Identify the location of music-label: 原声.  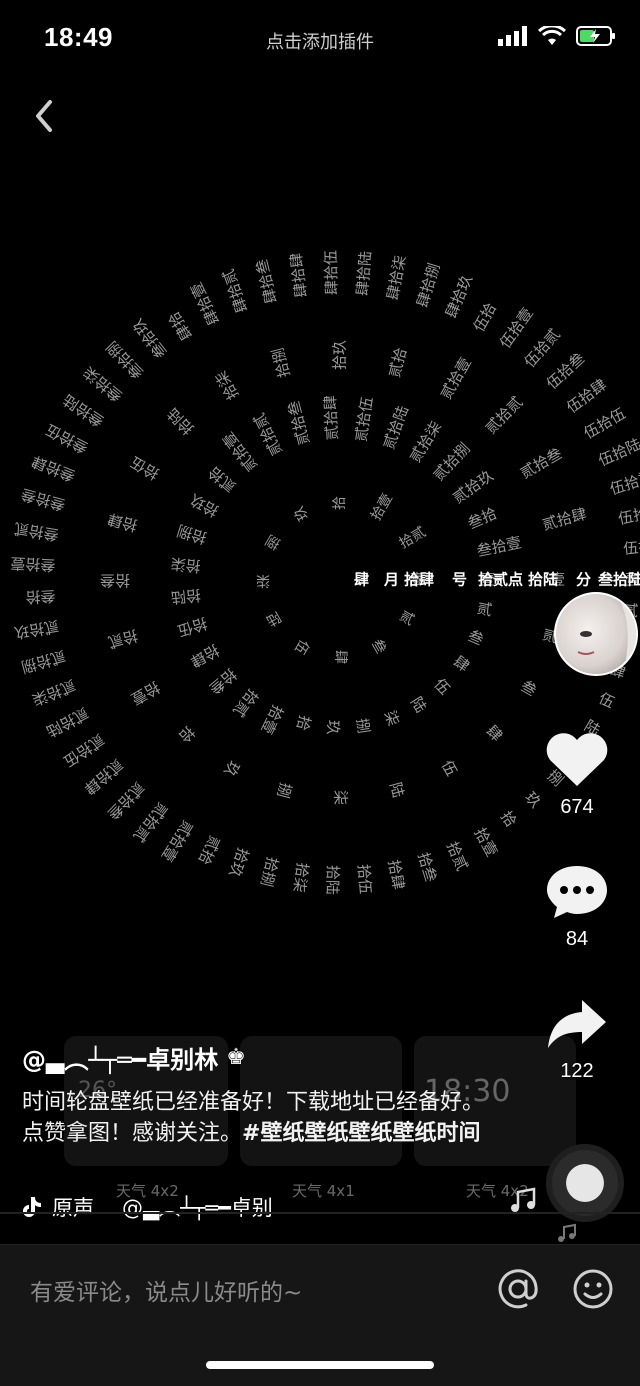
(73, 1208).